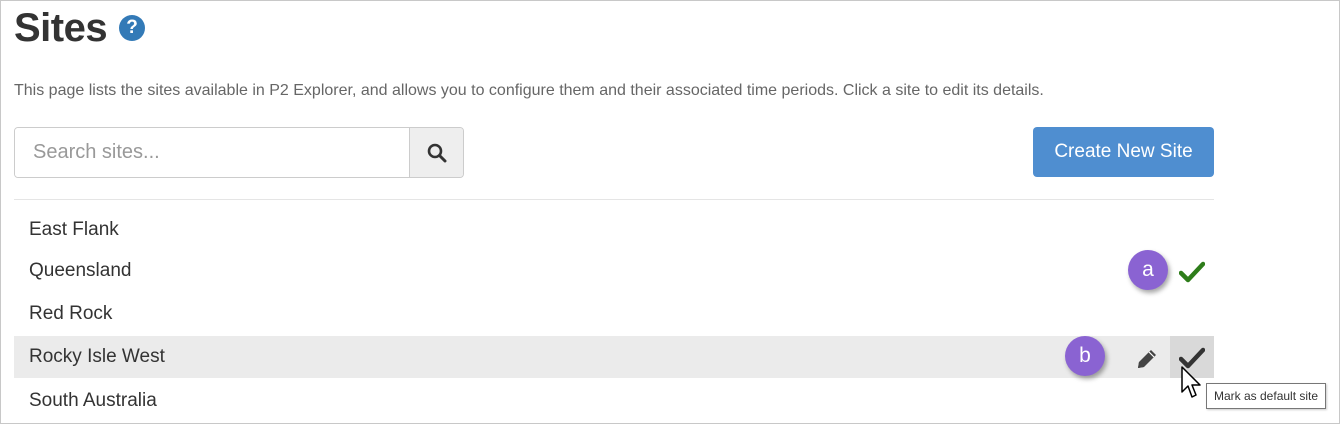  Describe the element at coordinates (1192, 272) in the screenshot. I see `default-site-check-icon` at that location.